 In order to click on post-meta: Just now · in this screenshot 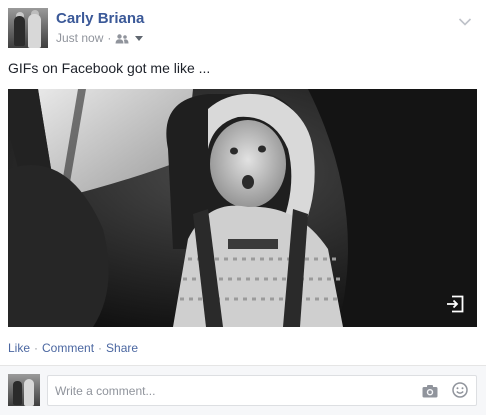, I will do `click(100, 38)`.